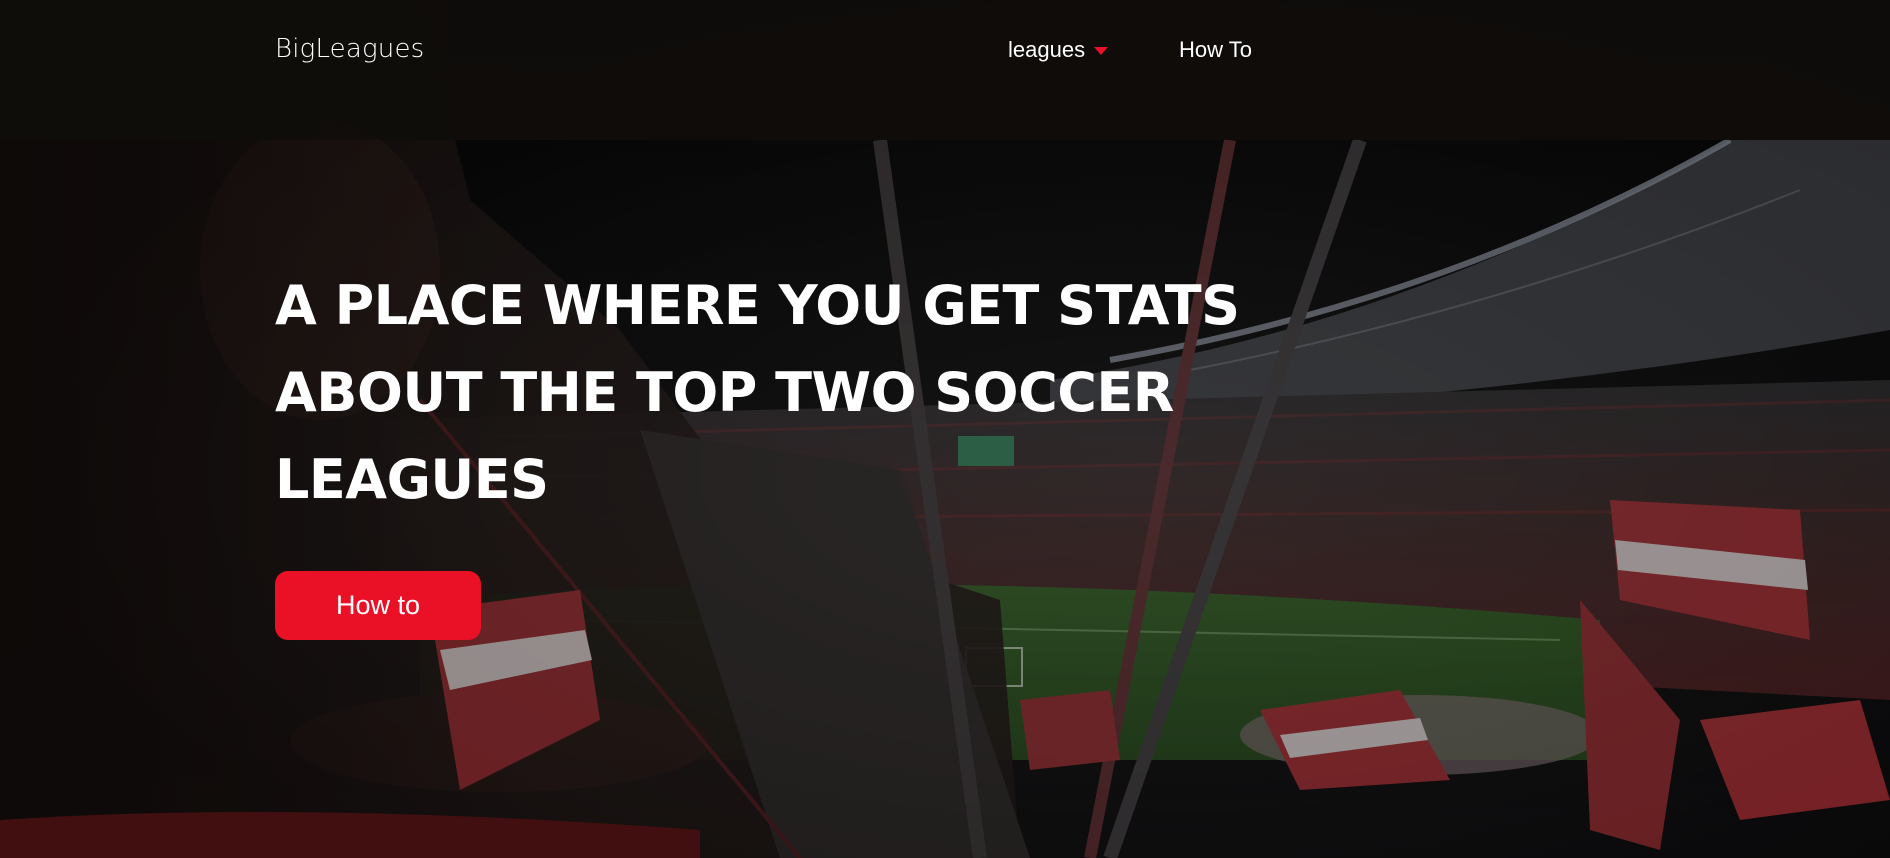 The width and height of the screenshot is (1890, 858). I want to click on nav-item-how-to: How To, so click(1215, 50).